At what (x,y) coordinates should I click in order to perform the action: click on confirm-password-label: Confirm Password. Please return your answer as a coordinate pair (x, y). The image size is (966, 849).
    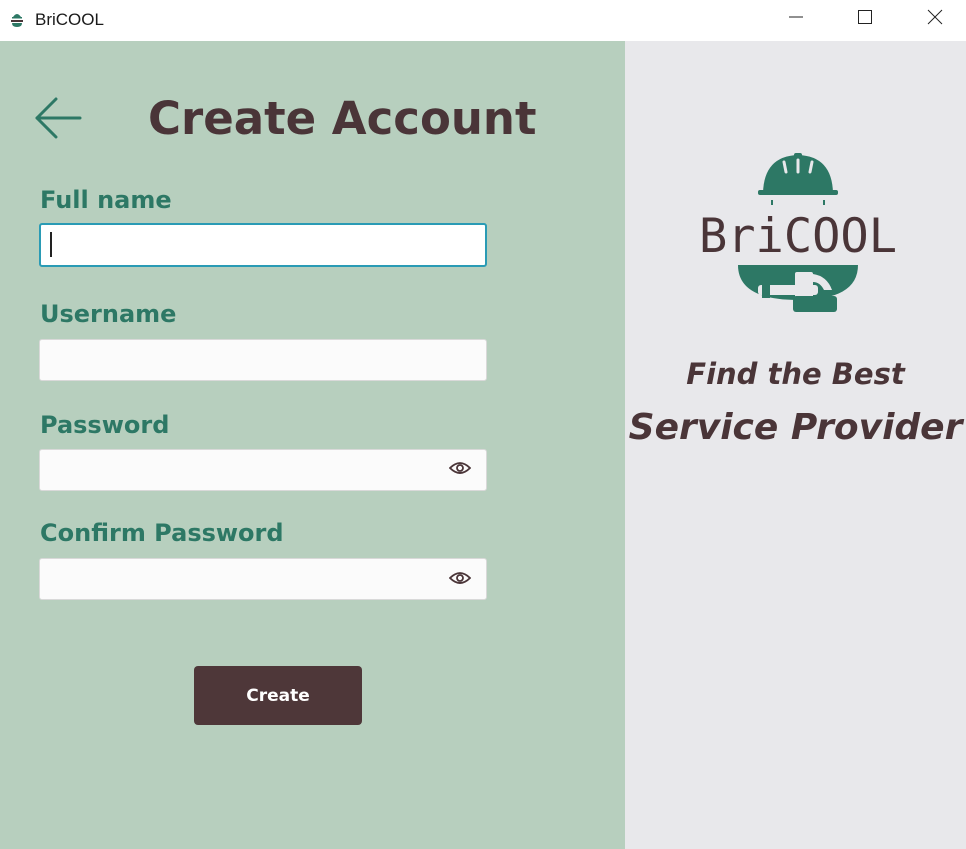
    Looking at the image, I should click on (162, 533).